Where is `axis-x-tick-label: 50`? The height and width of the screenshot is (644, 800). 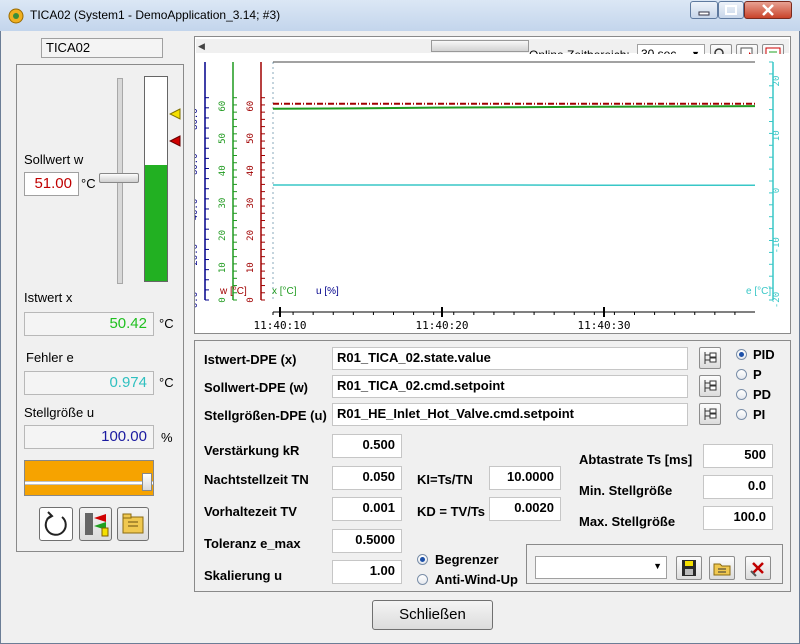
axis-x-tick-label: 50 is located at coordinates (223, 138).